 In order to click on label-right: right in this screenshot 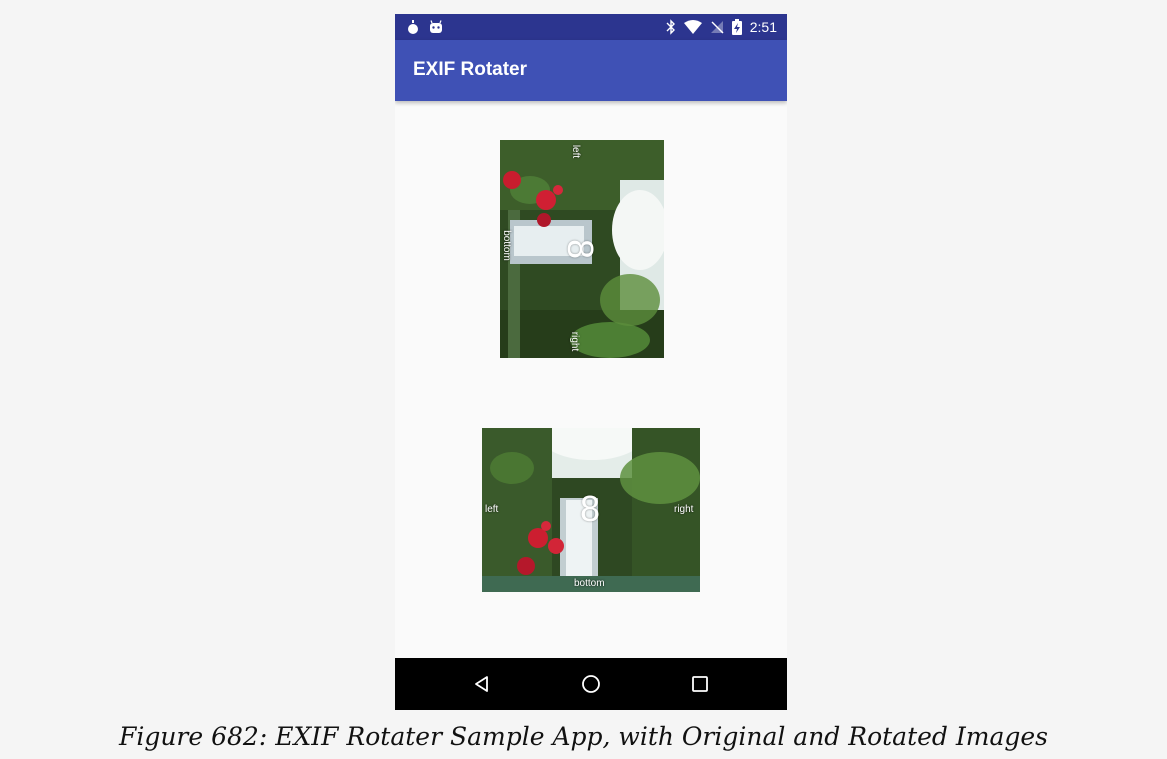, I will do `click(684, 509)`.